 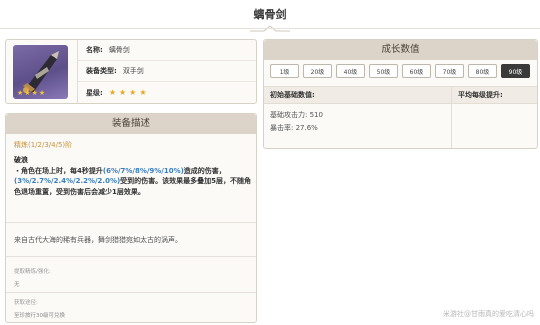 What do you see at coordinates (294, 128) in the screenshot?
I see `crit-rate-stat: 暴击率: 27.6%` at bounding box center [294, 128].